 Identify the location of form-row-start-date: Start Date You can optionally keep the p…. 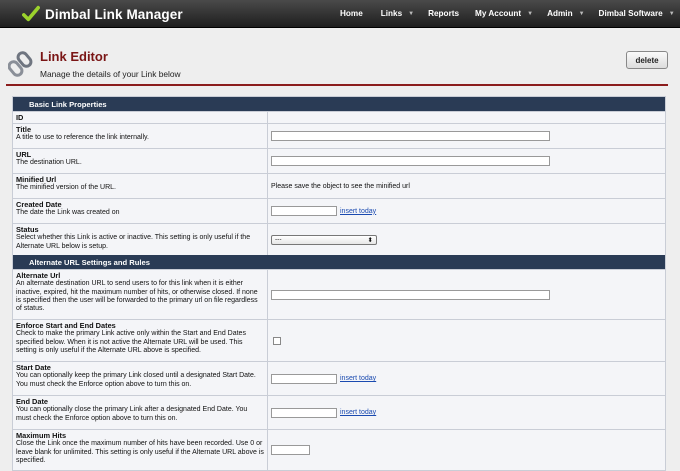
(339, 378).